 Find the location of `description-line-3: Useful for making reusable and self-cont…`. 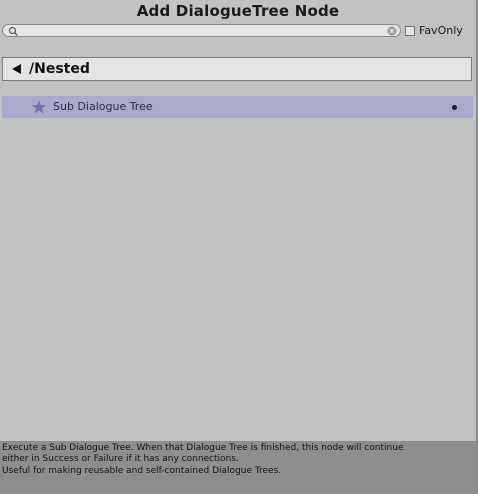

description-line-3: Useful for making reusable and self-cont… is located at coordinates (142, 471).